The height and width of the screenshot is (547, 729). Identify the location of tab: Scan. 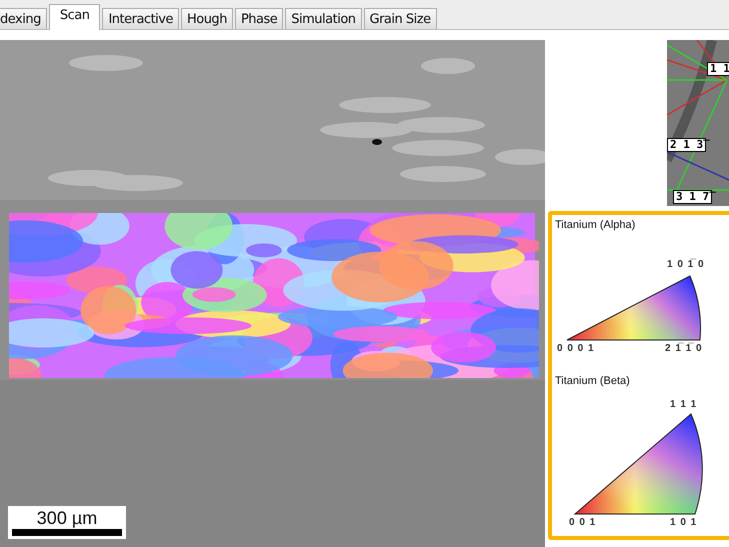
(74, 17).